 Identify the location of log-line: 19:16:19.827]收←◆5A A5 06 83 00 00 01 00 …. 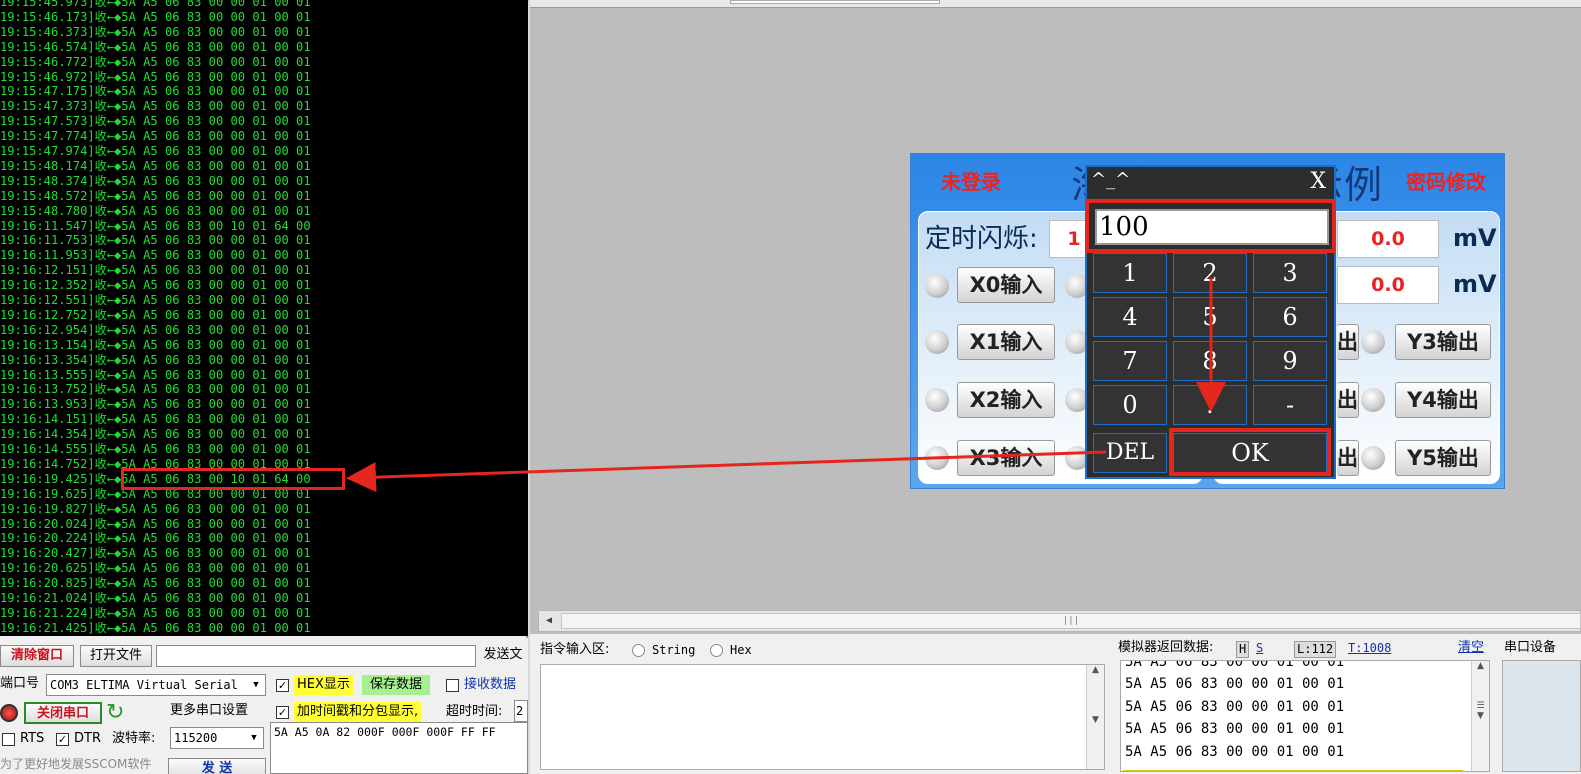
(155, 508).